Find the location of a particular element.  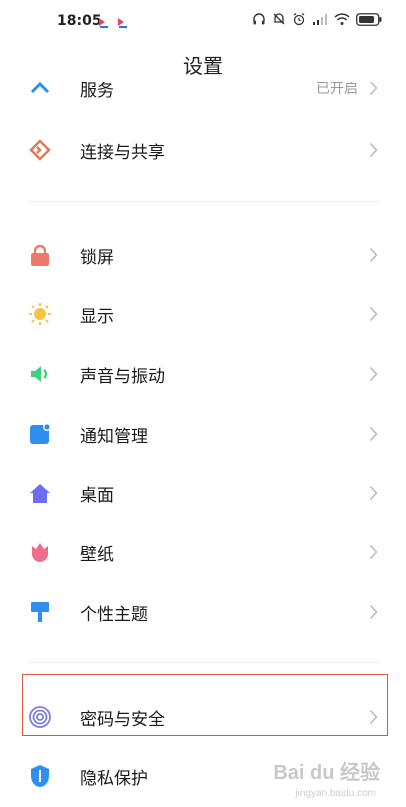

status-bar: 18:05 is located at coordinates (203, 22).